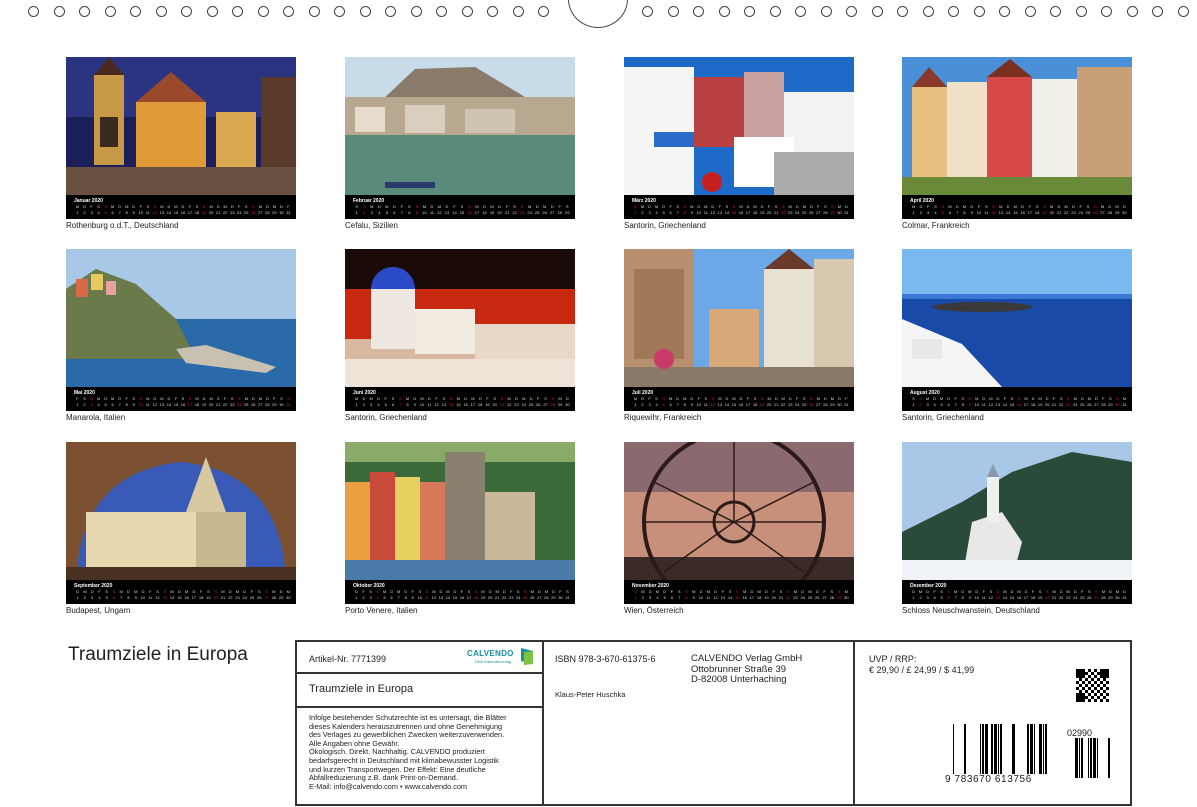  Describe the element at coordinates (1124, 401) in the screenshot. I see `calendar-day: M 31` at that location.